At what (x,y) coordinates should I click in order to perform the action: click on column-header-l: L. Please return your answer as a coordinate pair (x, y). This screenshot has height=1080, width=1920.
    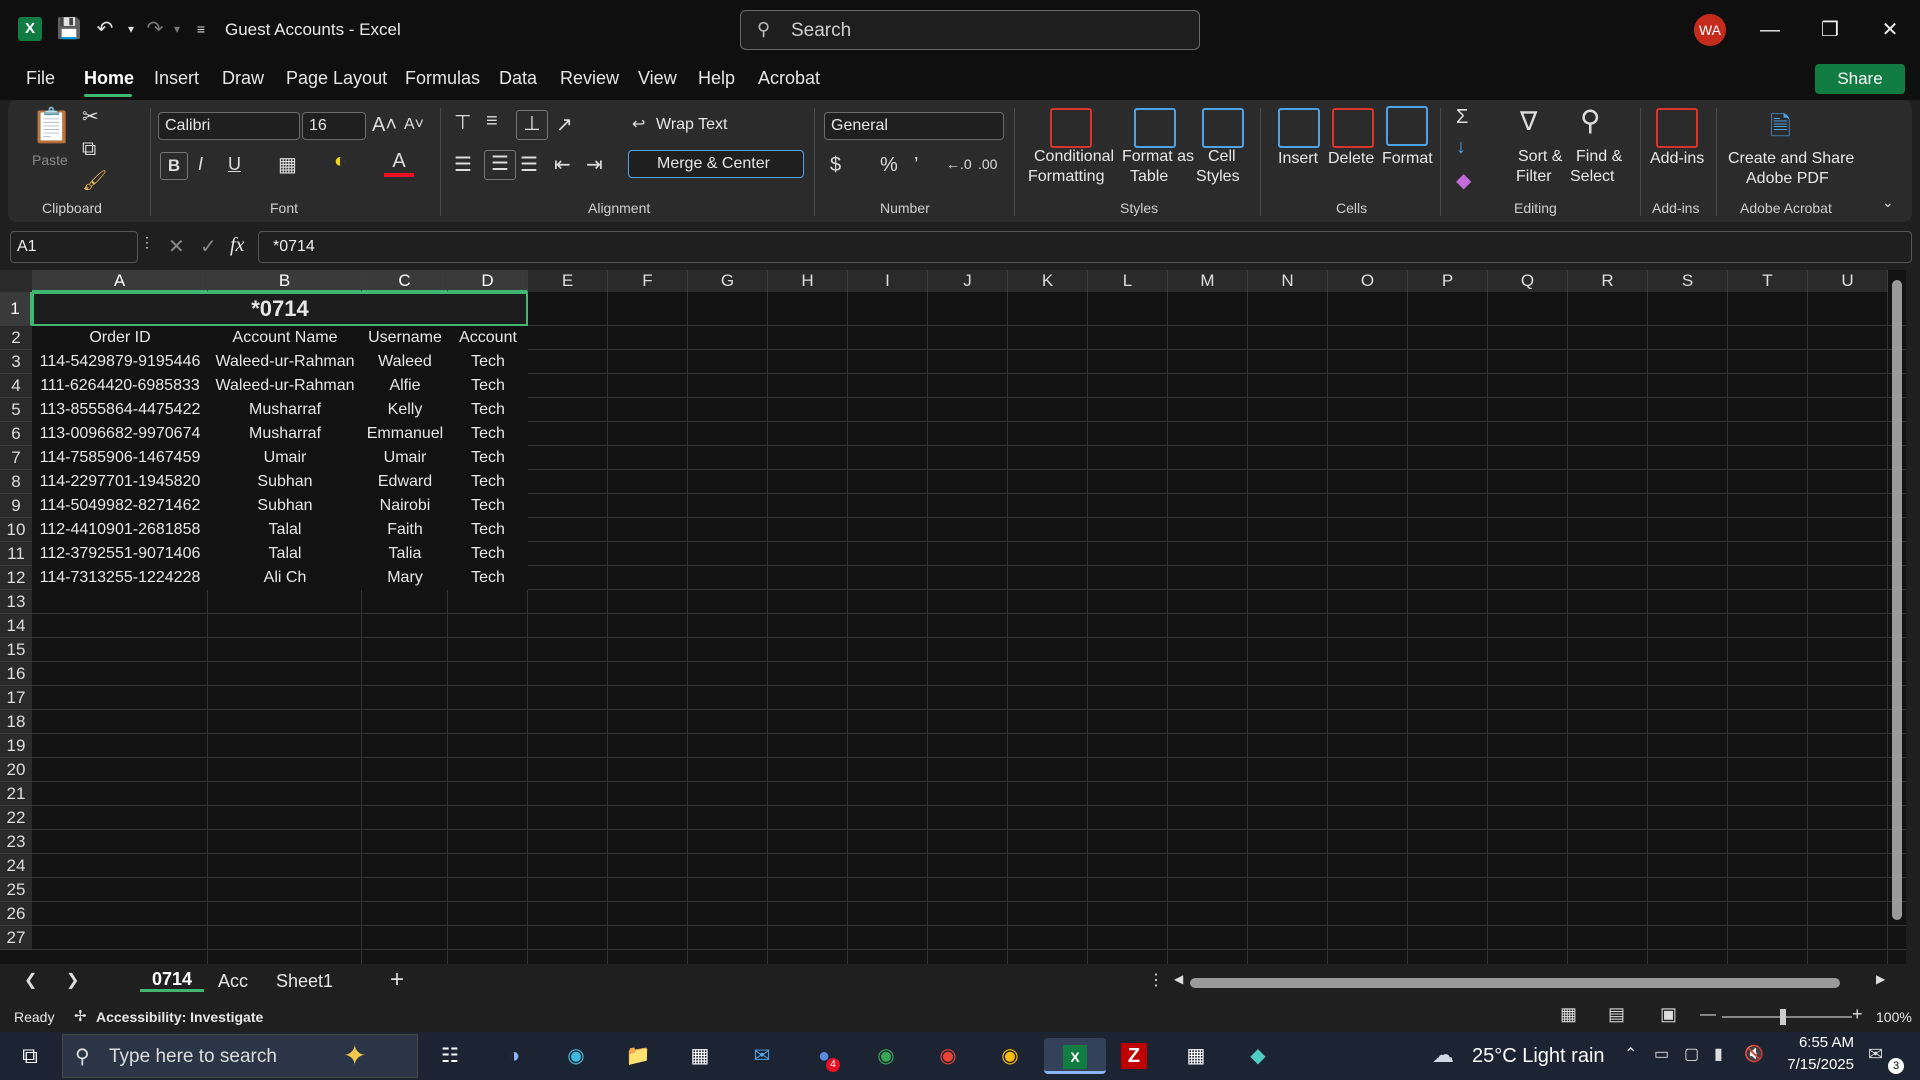
    Looking at the image, I should click on (1128, 281).